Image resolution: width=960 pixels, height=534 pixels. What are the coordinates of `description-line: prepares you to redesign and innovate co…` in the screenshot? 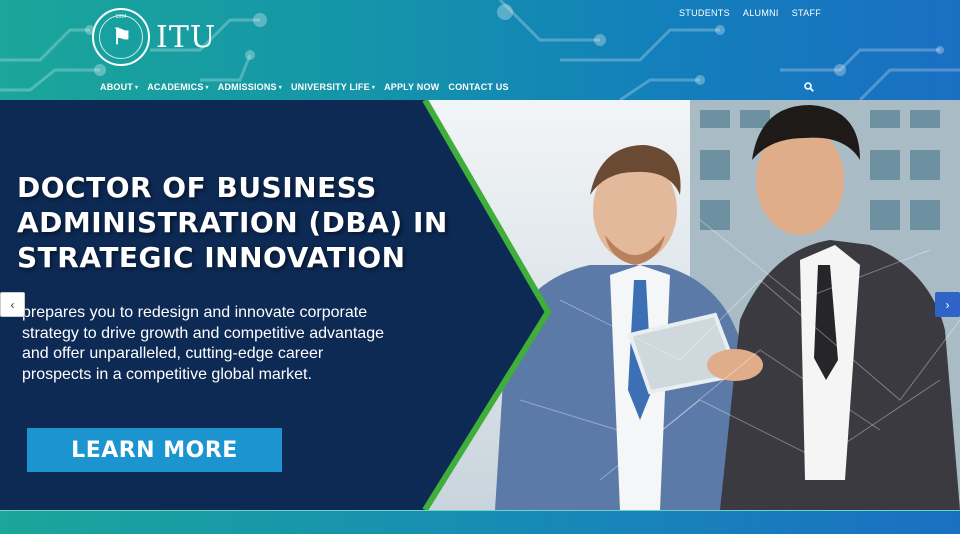 It's located at (195, 312).